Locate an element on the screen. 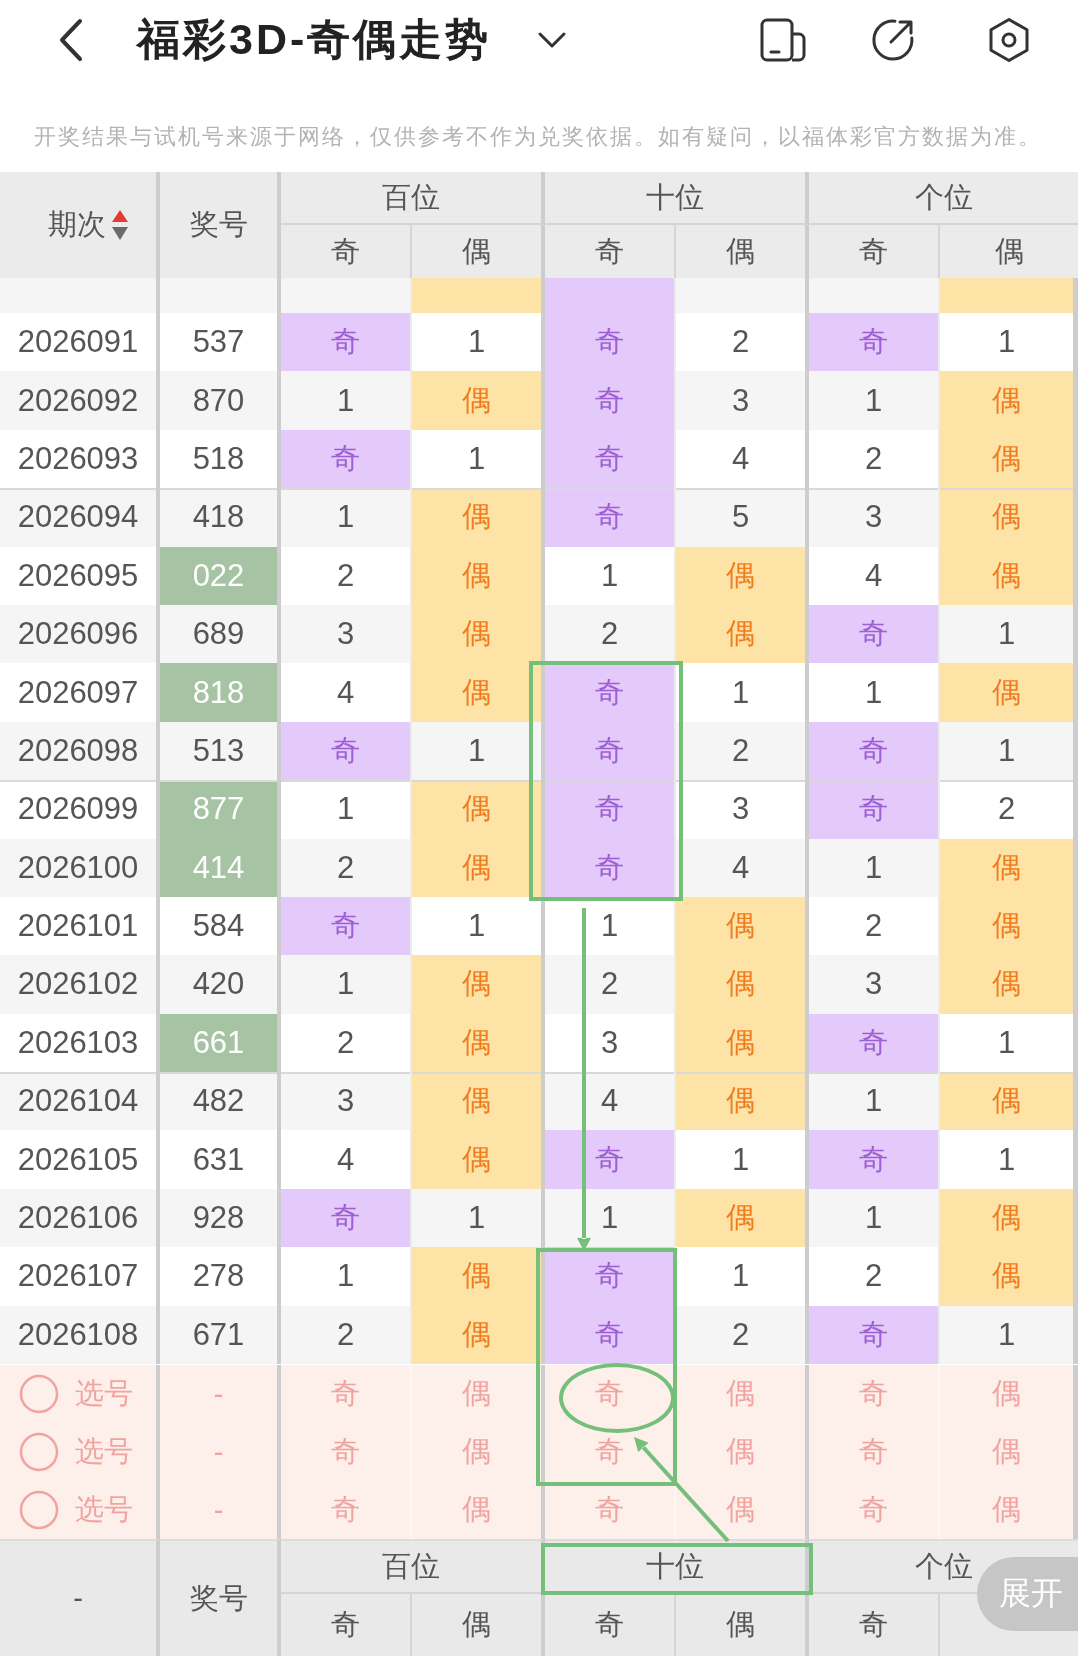  sort-header: 期次 is located at coordinates (80, 225).